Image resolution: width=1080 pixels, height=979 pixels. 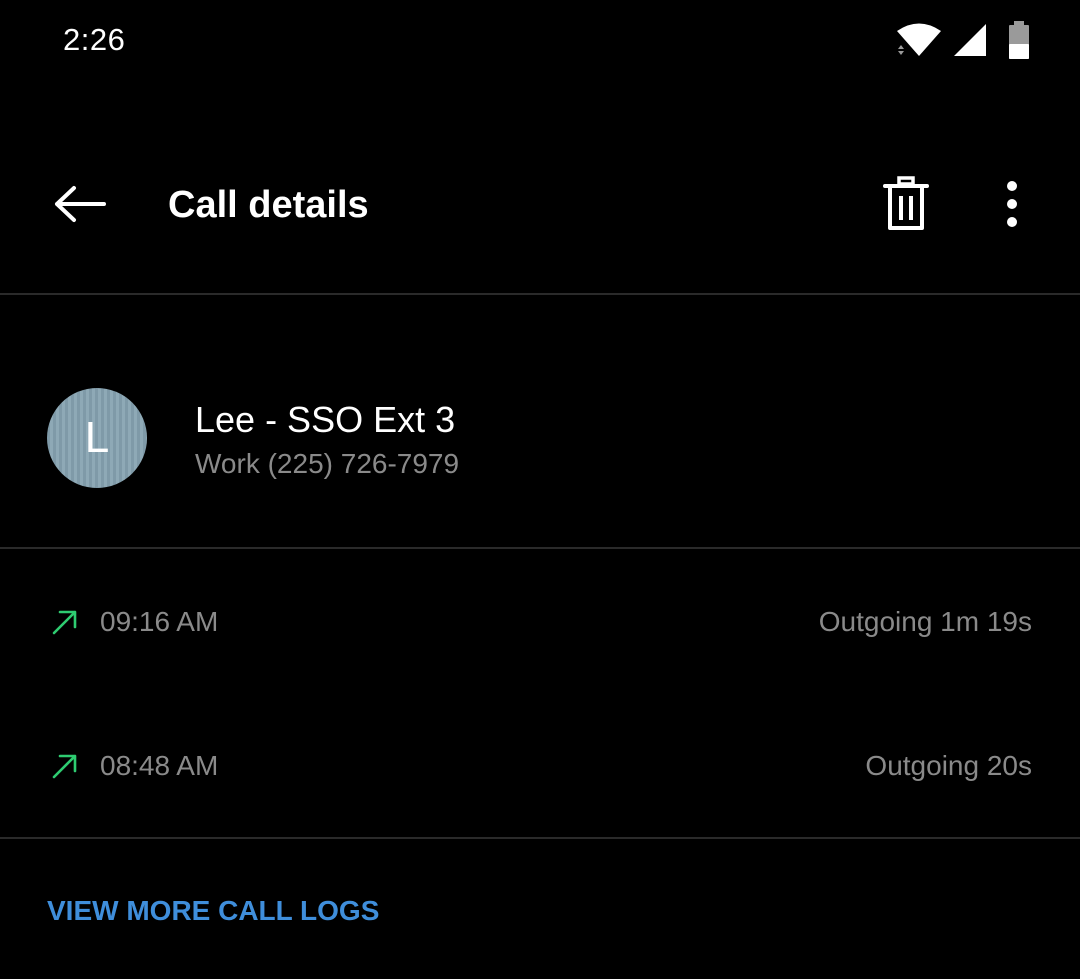 What do you see at coordinates (1019, 40) in the screenshot?
I see `battery-icon` at bounding box center [1019, 40].